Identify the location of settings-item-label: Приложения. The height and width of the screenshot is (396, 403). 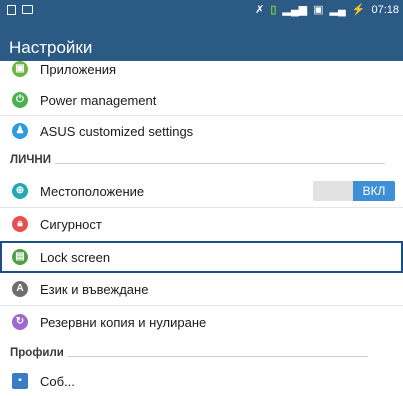
(78, 69).